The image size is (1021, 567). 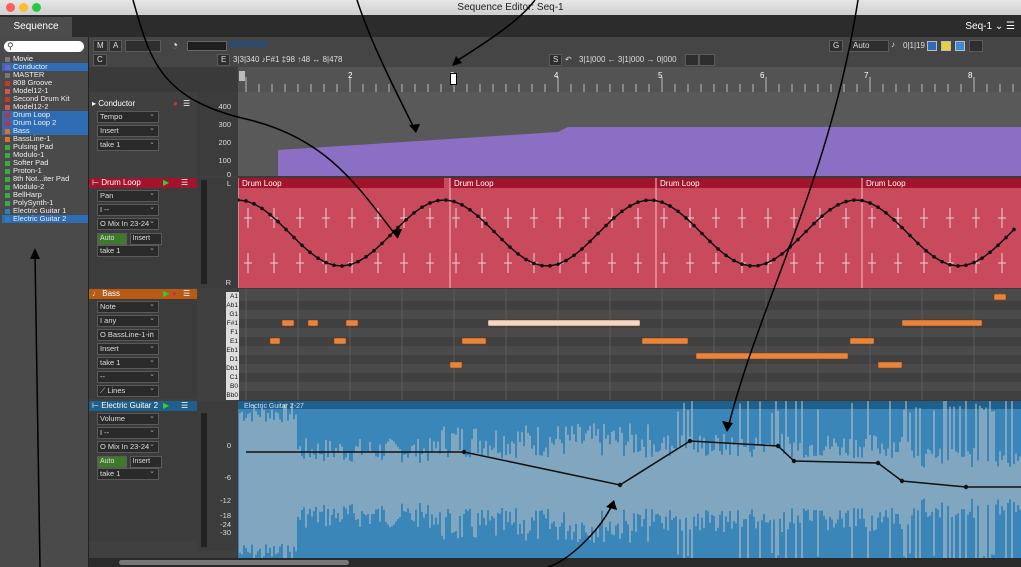 I want to click on playhead-marker, so click(x=453, y=79).